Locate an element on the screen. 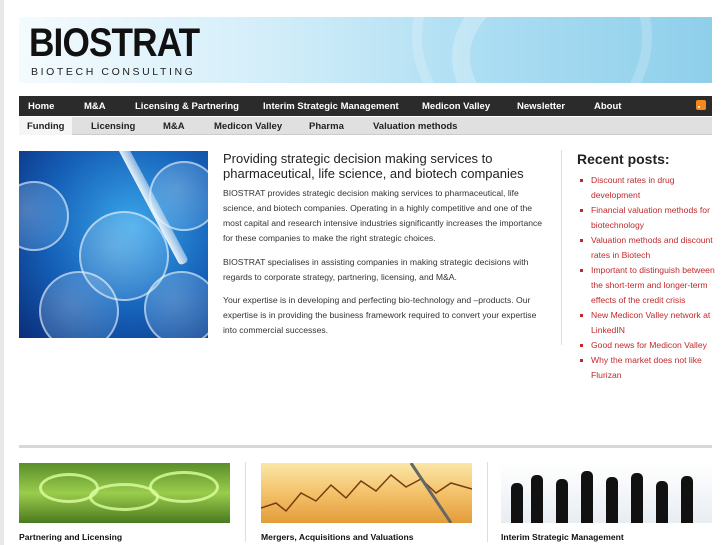  subnav-valuation-methods: Valuation methods is located at coordinates (415, 126).